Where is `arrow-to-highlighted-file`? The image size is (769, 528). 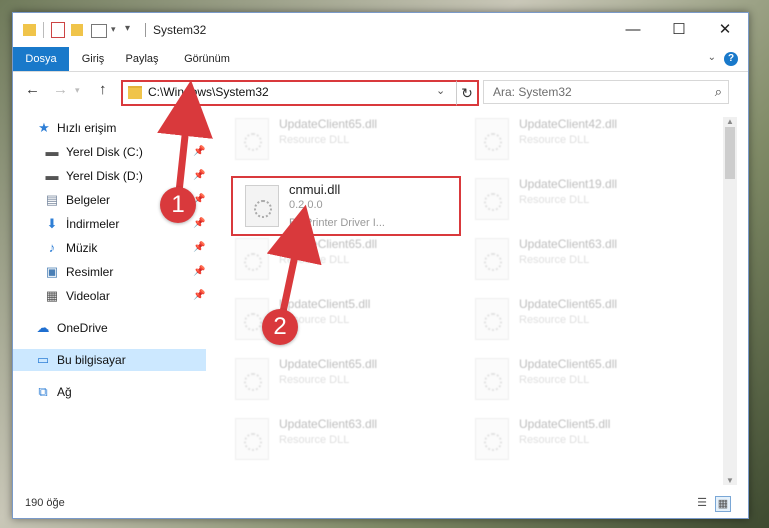 arrow-to-highlighted-file is located at coordinates (294, 260).